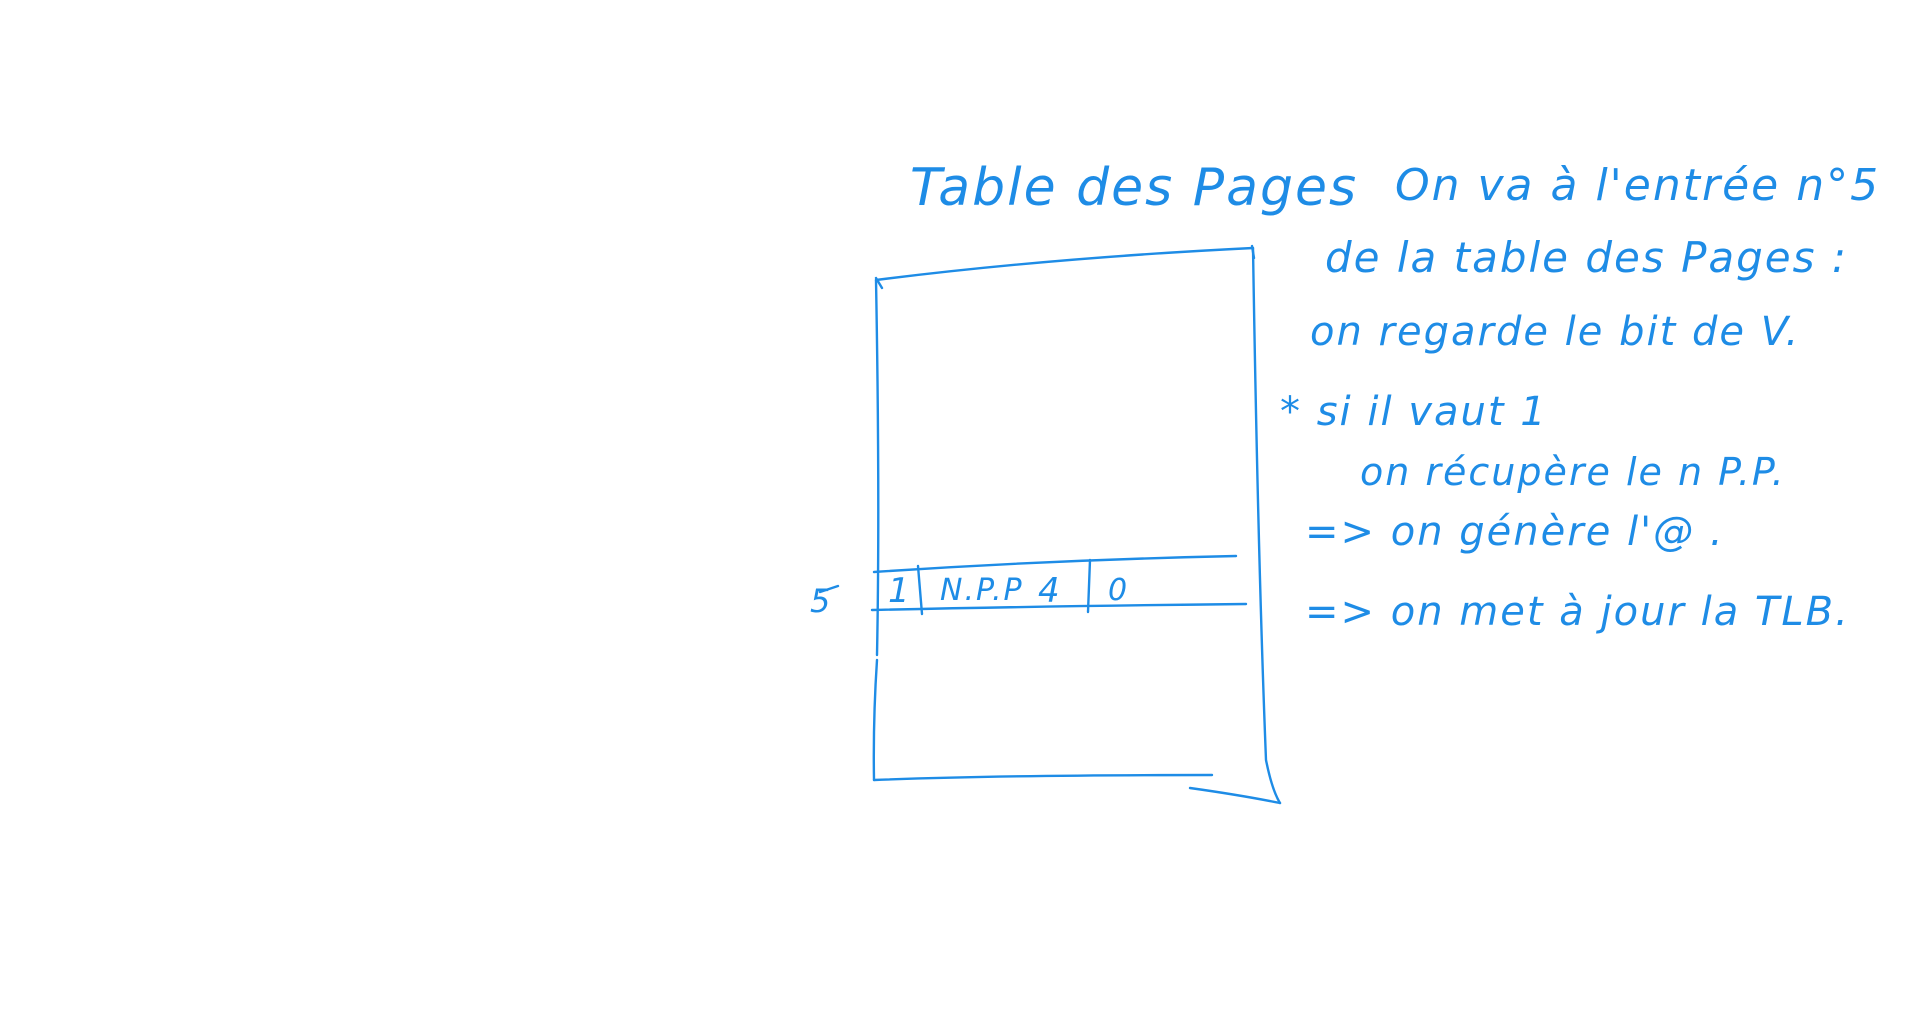  Describe the element at coordinates (1064, 264) in the screenshot. I see `page-table-top-edge` at that location.